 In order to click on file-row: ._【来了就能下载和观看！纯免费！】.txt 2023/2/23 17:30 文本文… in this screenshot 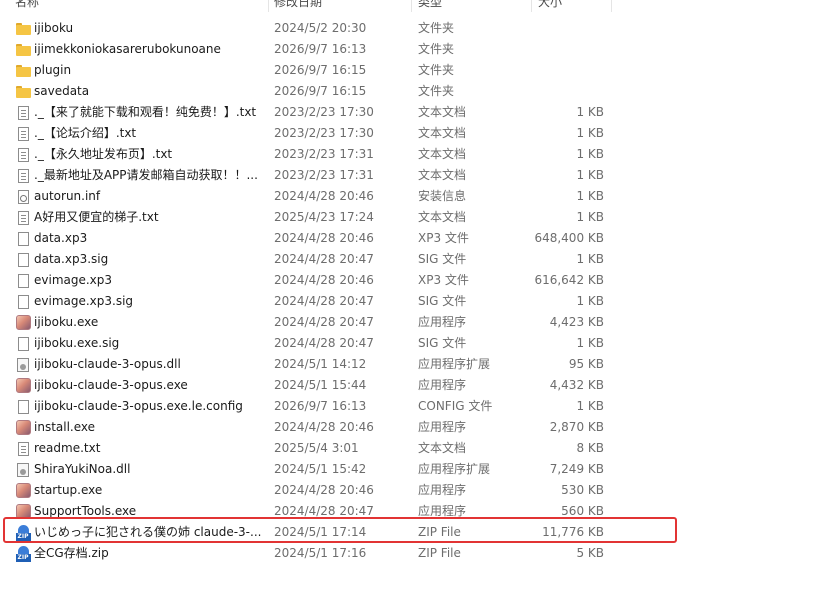, I will do `click(306, 112)`.